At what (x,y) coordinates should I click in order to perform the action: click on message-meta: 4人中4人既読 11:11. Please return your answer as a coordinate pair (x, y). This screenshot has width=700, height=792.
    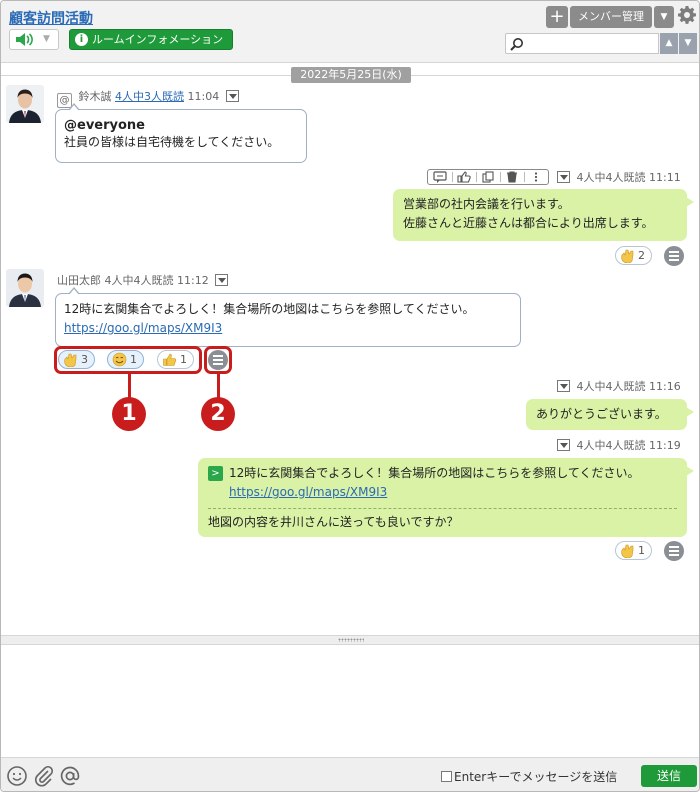
    Looking at the image, I should click on (619, 177).